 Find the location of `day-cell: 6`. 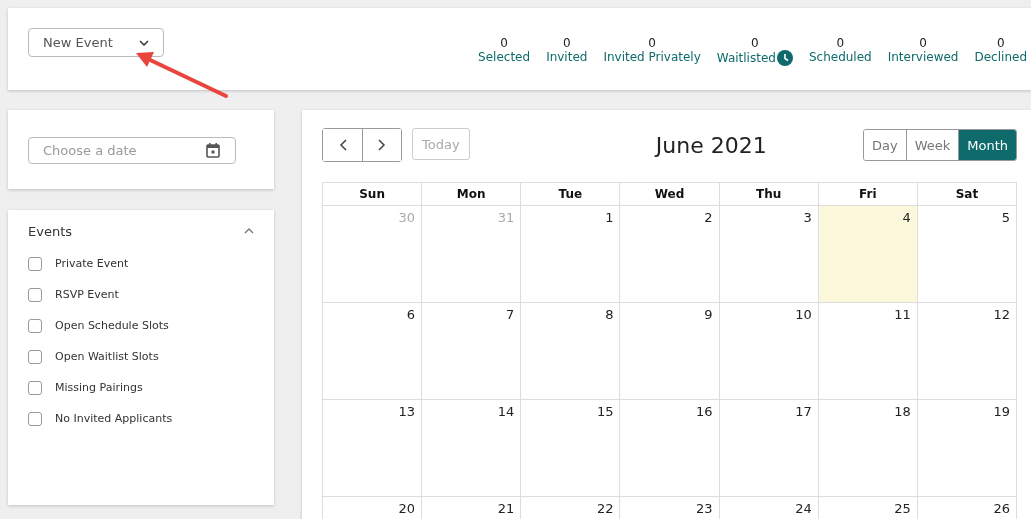

day-cell: 6 is located at coordinates (373, 351).